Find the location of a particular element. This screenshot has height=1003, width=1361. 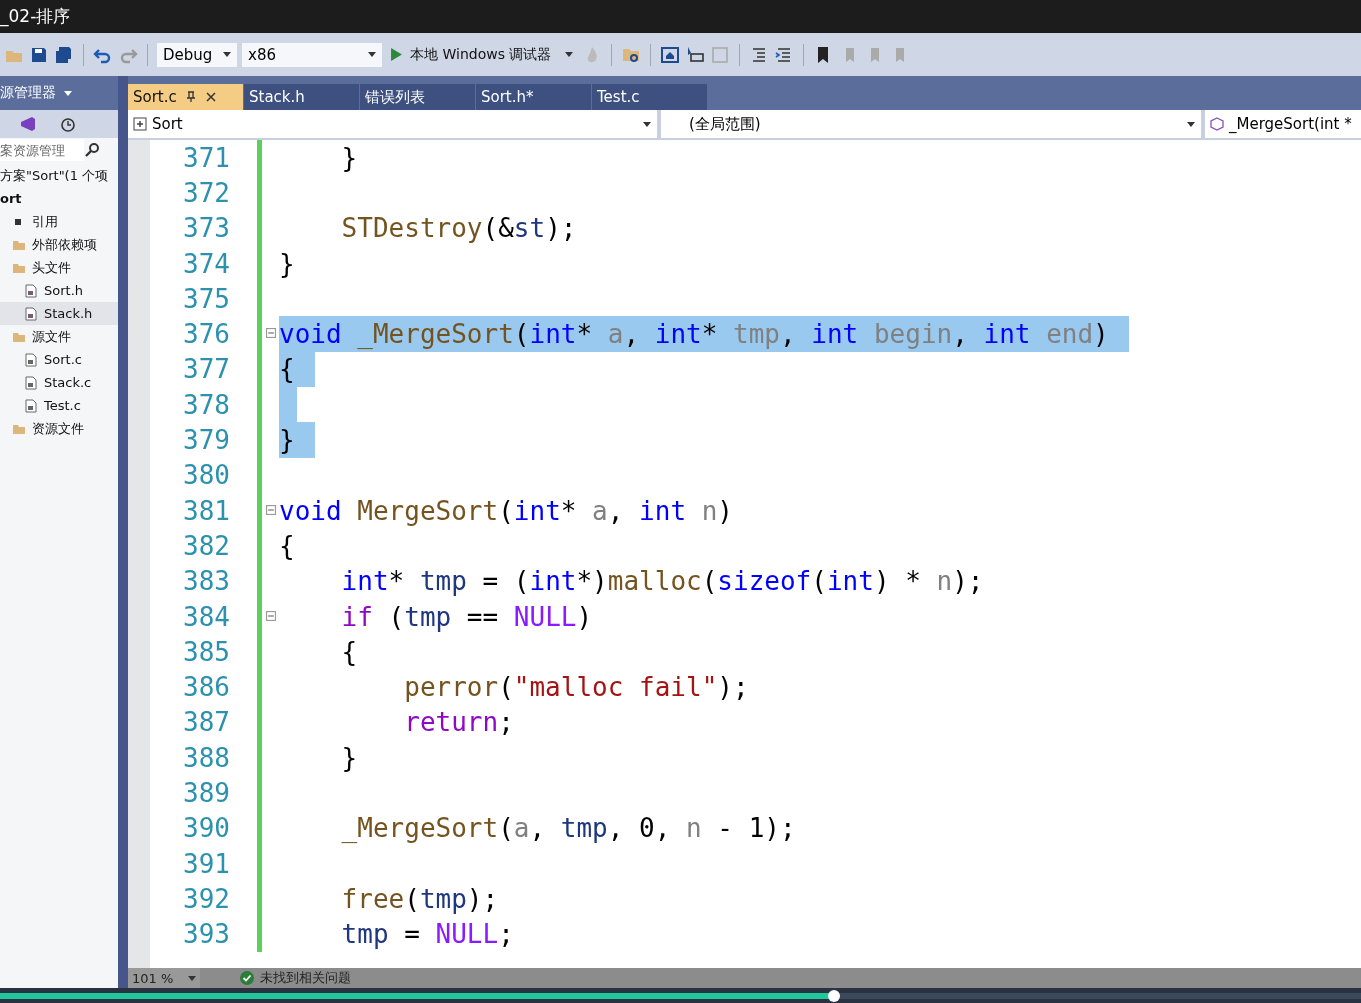

slider-thumb is located at coordinates (834, 995).